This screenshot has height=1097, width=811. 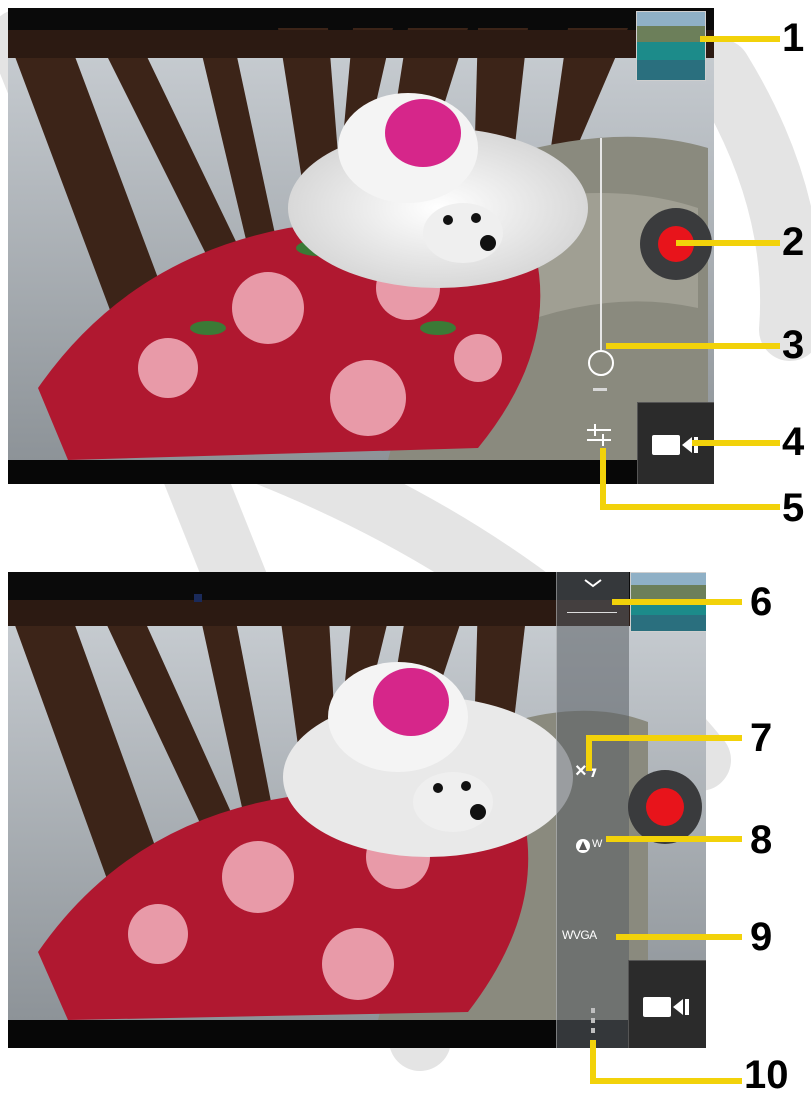 What do you see at coordinates (666, 1081) in the screenshot?
I see `callout-line-10b` at bounding box center [666, 1081].